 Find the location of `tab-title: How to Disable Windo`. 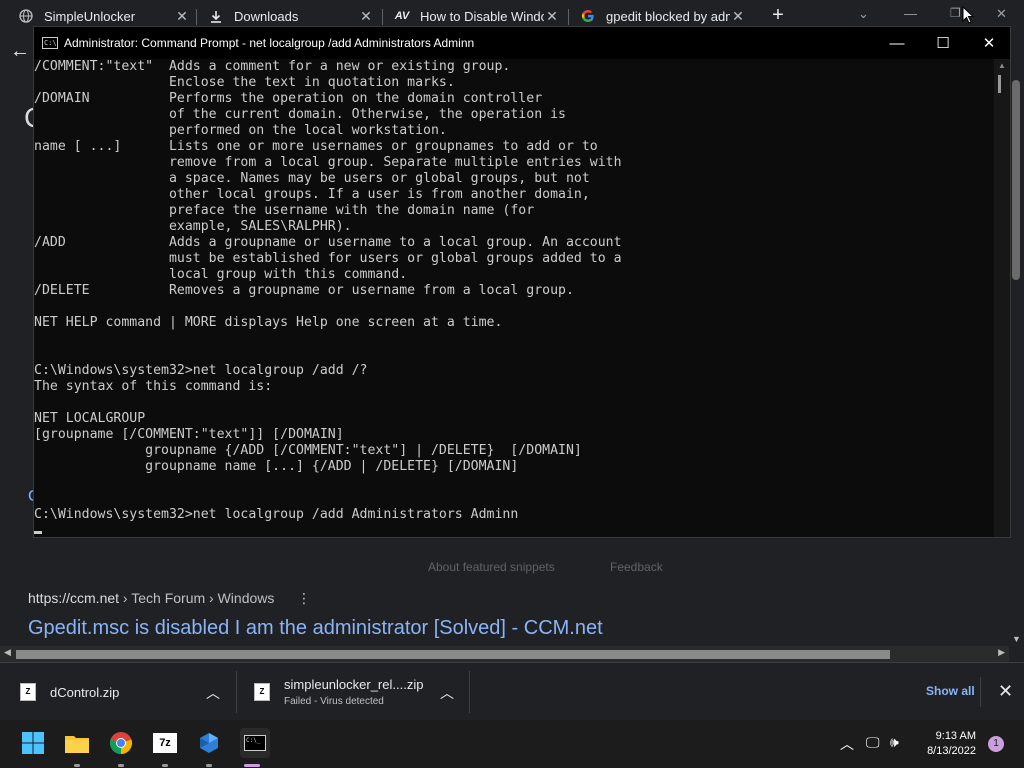

tab-title: How to Disable Windo is located at coordinates (482, 16).